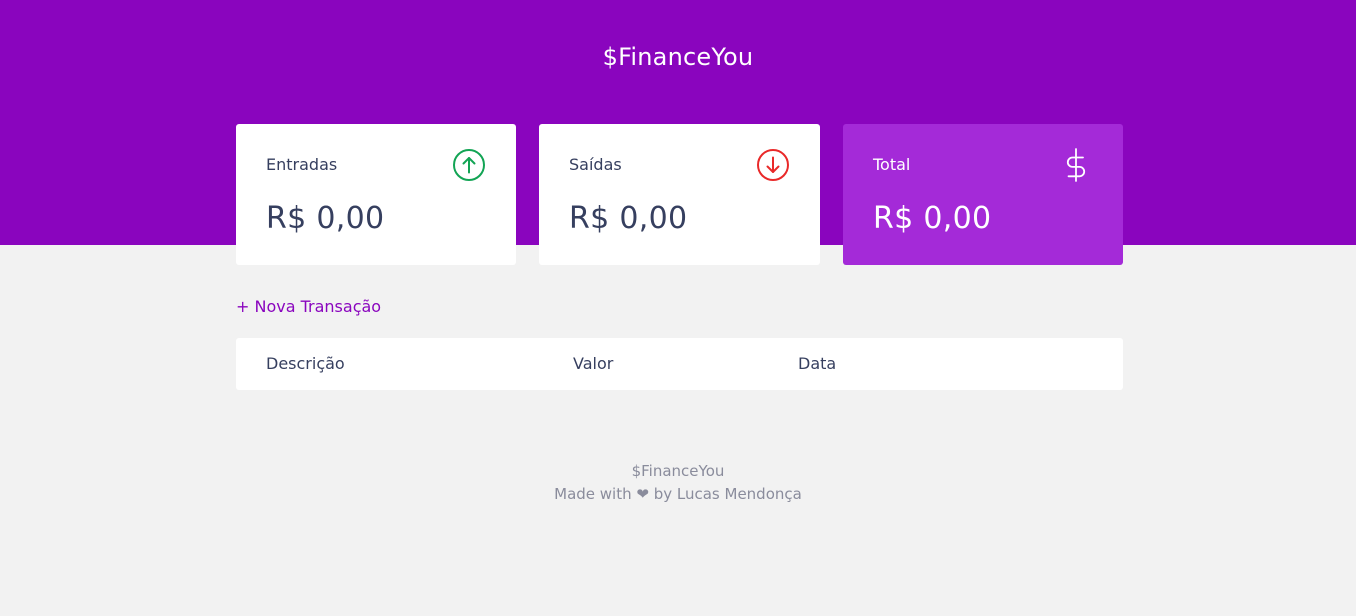  I want to click on income-value: R$ 0,00, so click(325, 218).